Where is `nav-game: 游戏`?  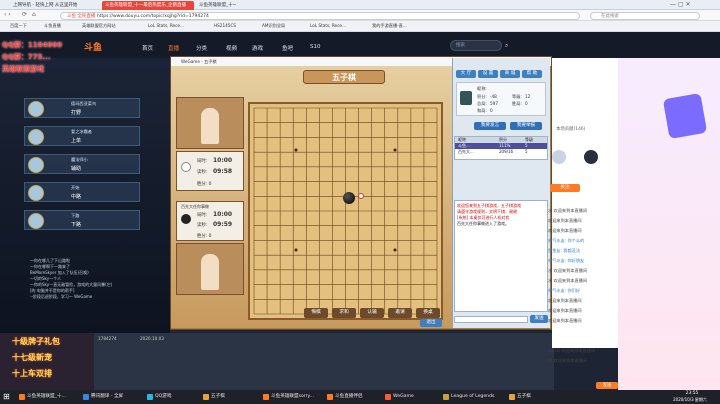 nav-game: 游戏 is located at coordinates (257, 48).